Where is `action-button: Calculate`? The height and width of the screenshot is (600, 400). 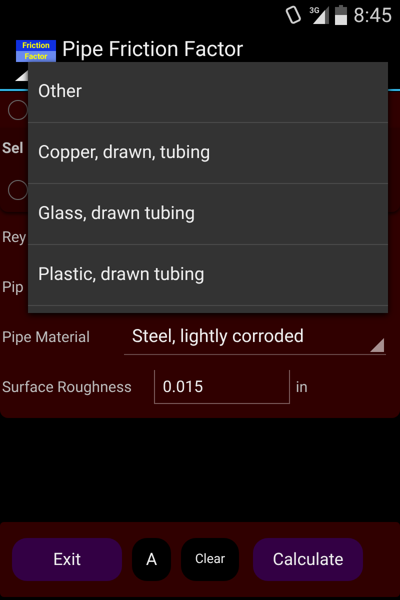
action-button: Calculate is located at coordinates (308, 559).